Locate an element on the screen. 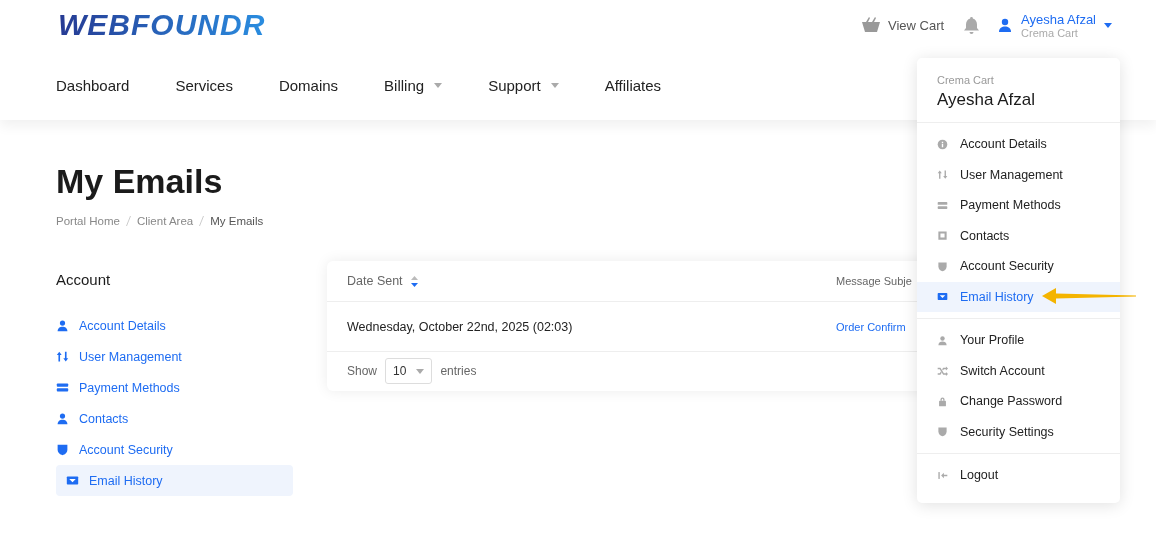 This screenshot has height=540, width=1156. column-header: Date Sent is located at coordinates (591, 281).